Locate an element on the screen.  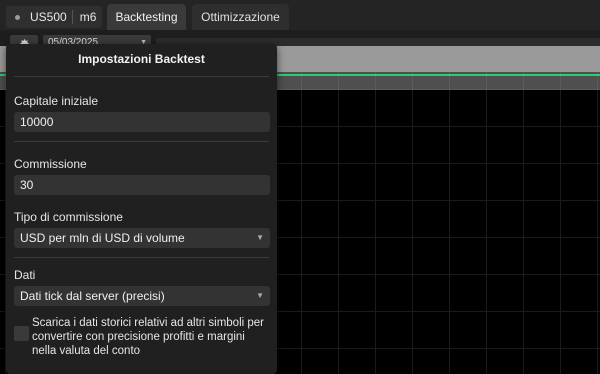
initial-capital-input: 10000 is located at coordinates (142, 122).